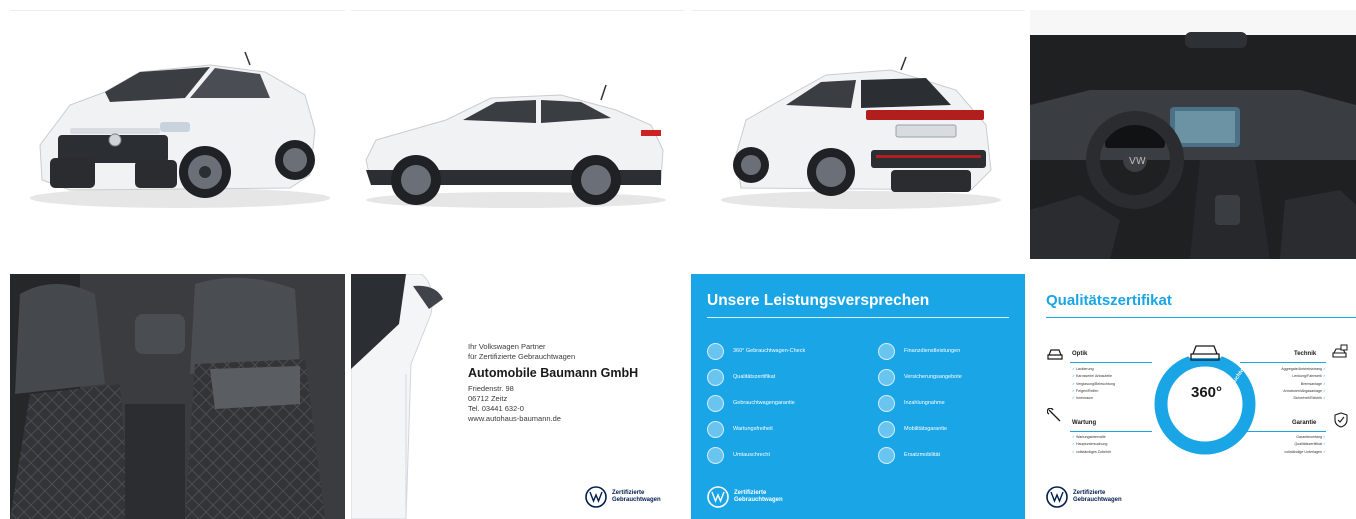 This screenshot has width=1356, height=519. I want to click on title-rule, so click(858, 317).